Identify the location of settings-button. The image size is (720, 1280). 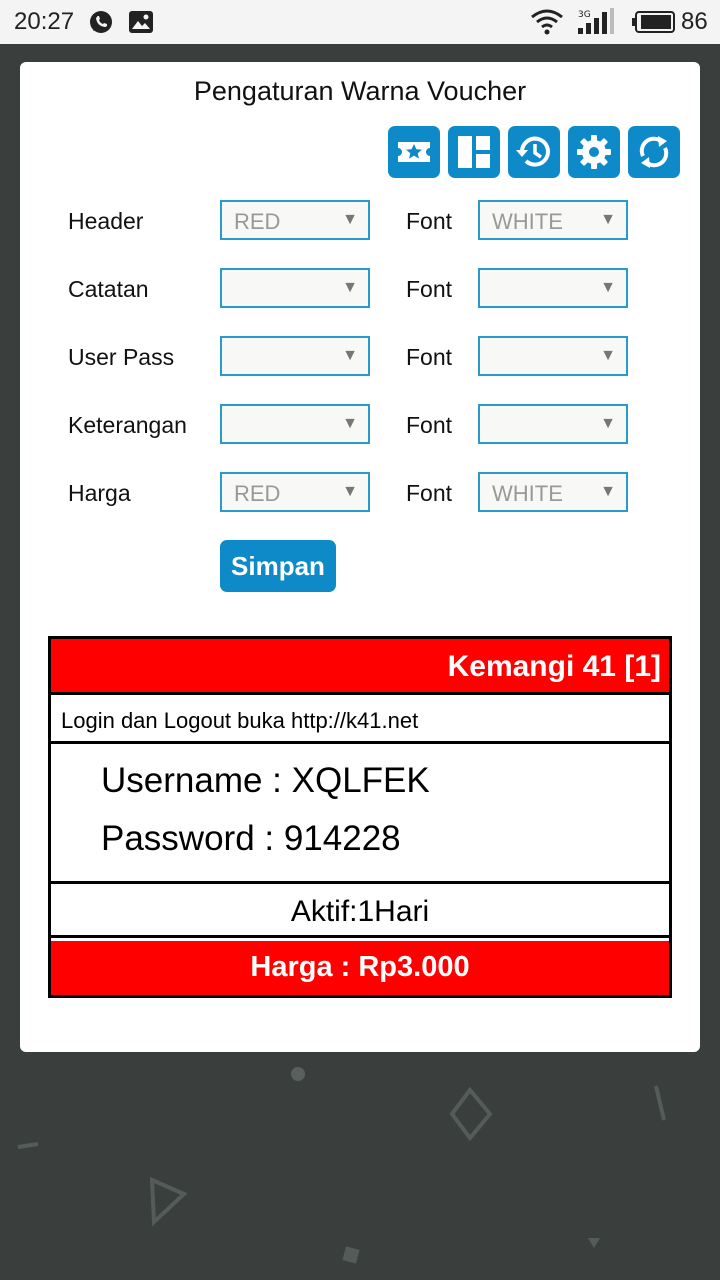
(594, 152).